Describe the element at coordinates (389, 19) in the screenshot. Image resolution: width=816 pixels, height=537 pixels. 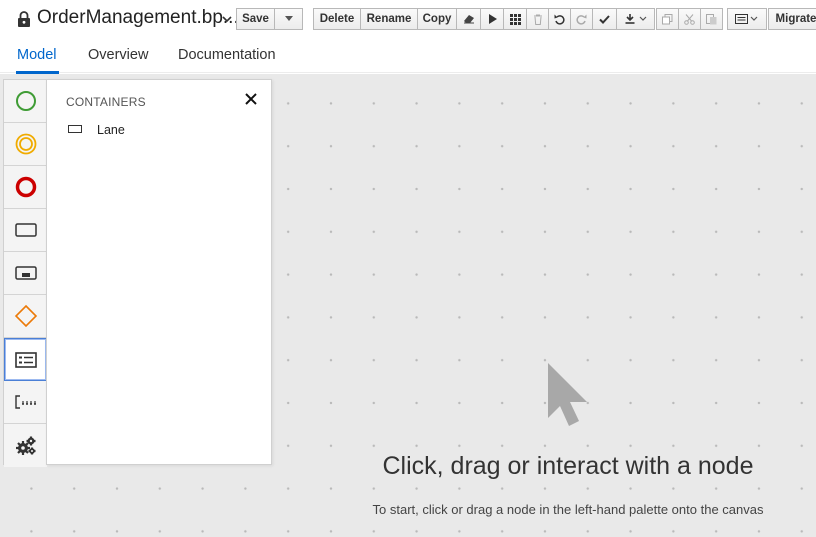
I see `rename-button: Rename` at that location.